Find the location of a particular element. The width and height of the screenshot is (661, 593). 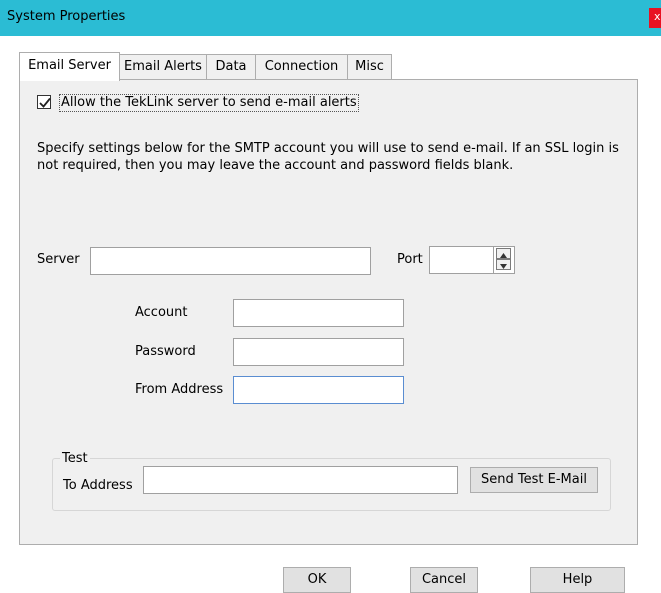

to-address-input is located at coordinates (300, 480).